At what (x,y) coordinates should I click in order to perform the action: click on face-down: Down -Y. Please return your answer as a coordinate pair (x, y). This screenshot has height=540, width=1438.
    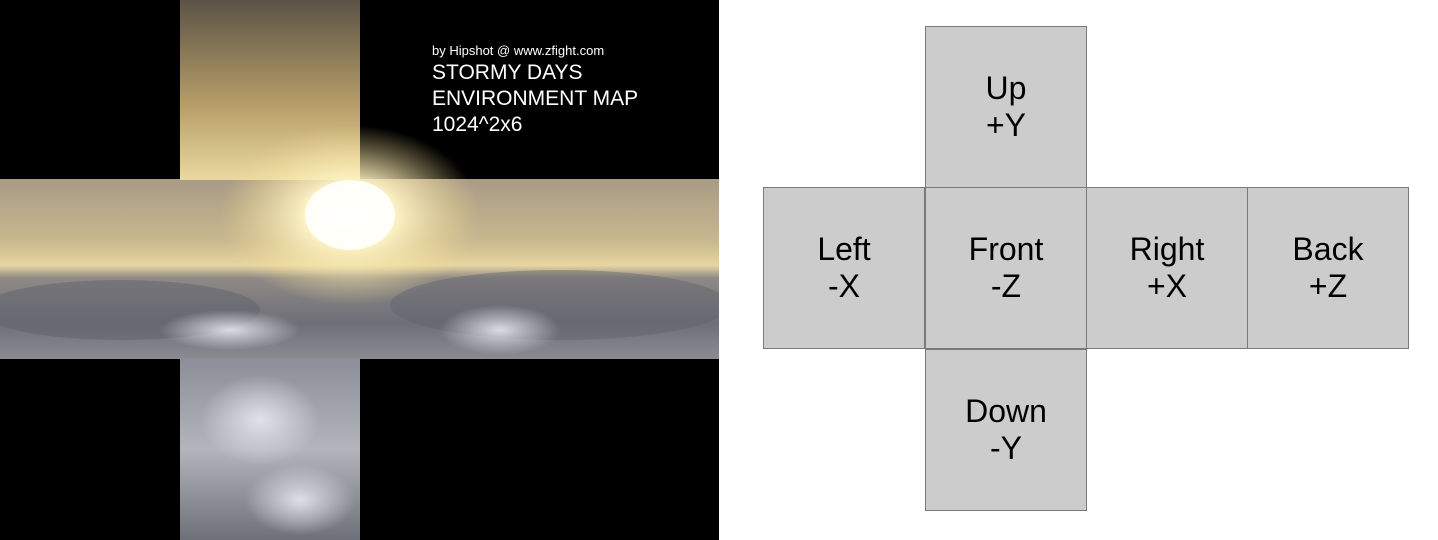
    Looking at the image, I should click on (1006, 430).